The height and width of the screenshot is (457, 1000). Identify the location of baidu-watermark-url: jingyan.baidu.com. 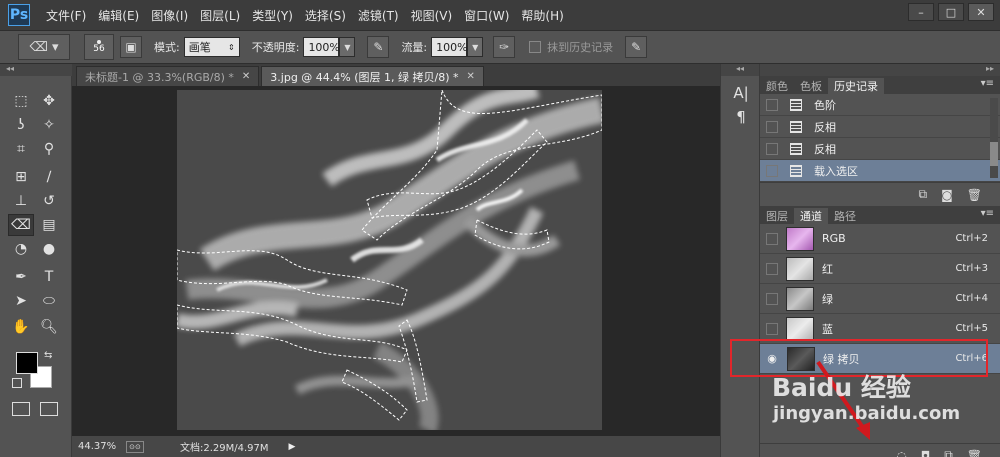
(867, 413).